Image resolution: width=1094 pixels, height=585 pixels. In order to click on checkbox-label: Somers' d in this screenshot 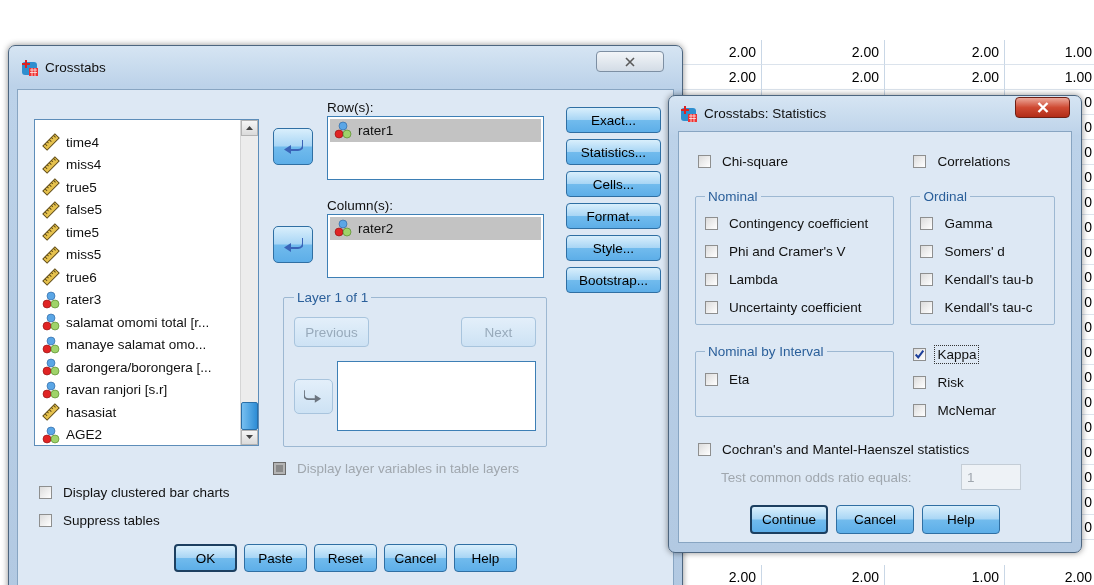, I will do `click(974, 251)`.